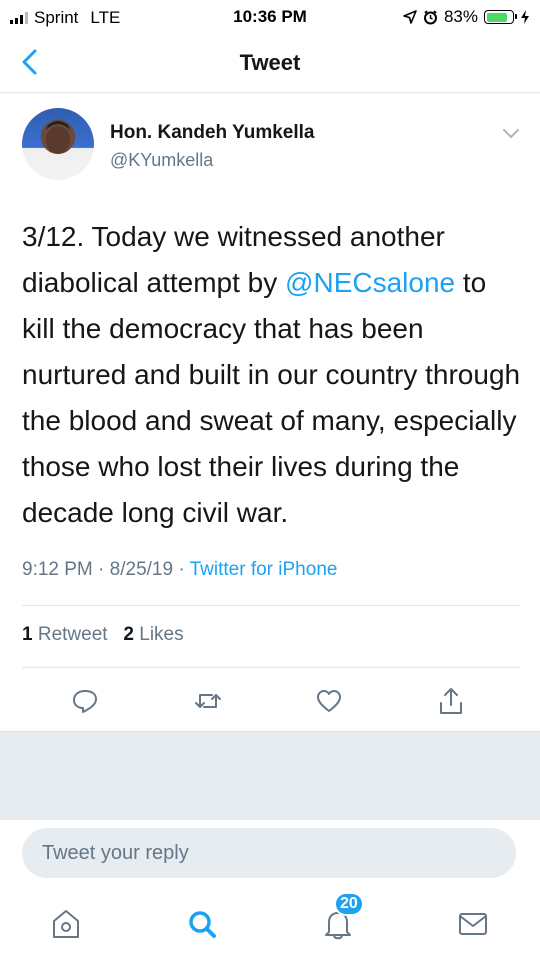  I want to click on like-button, so click(329, 701).